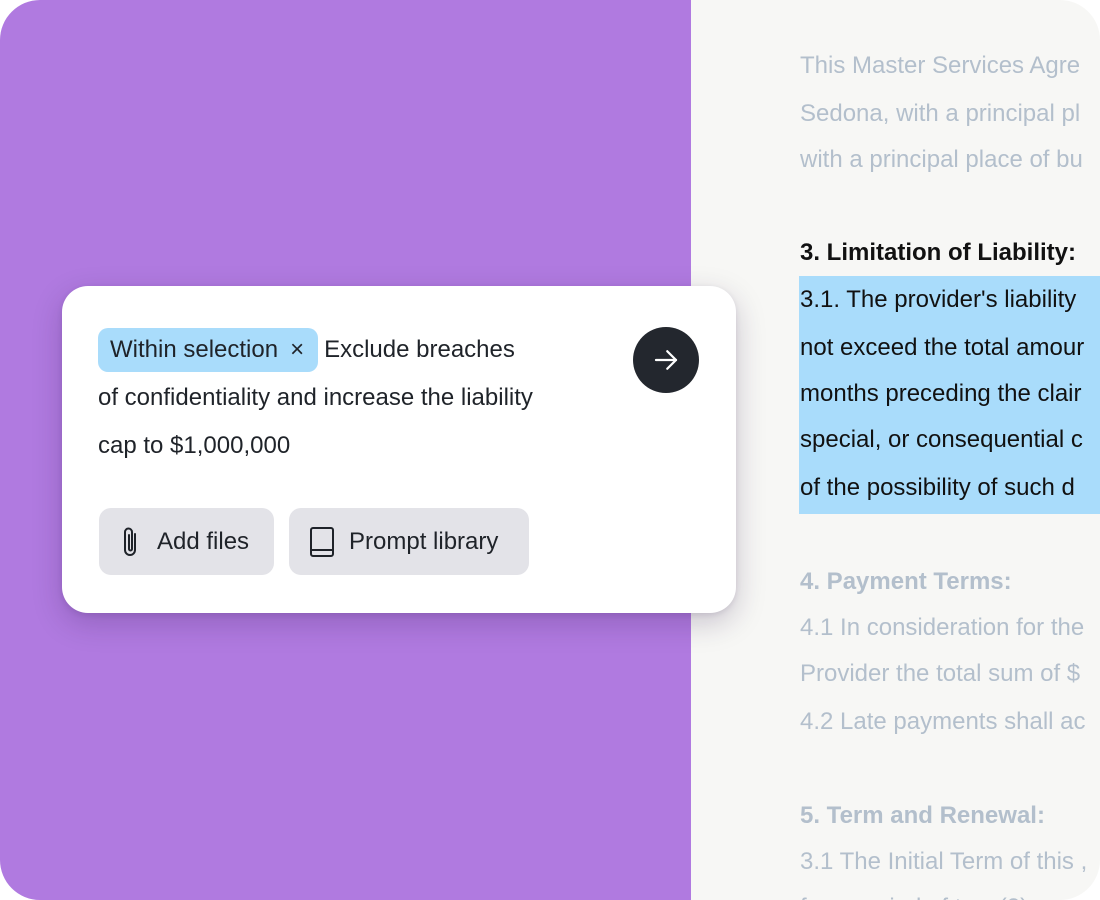 The width and height of the screenshot is (1100, 900). I want to click on doc-intro-line: with a principal place of bu, so click(941, 159).